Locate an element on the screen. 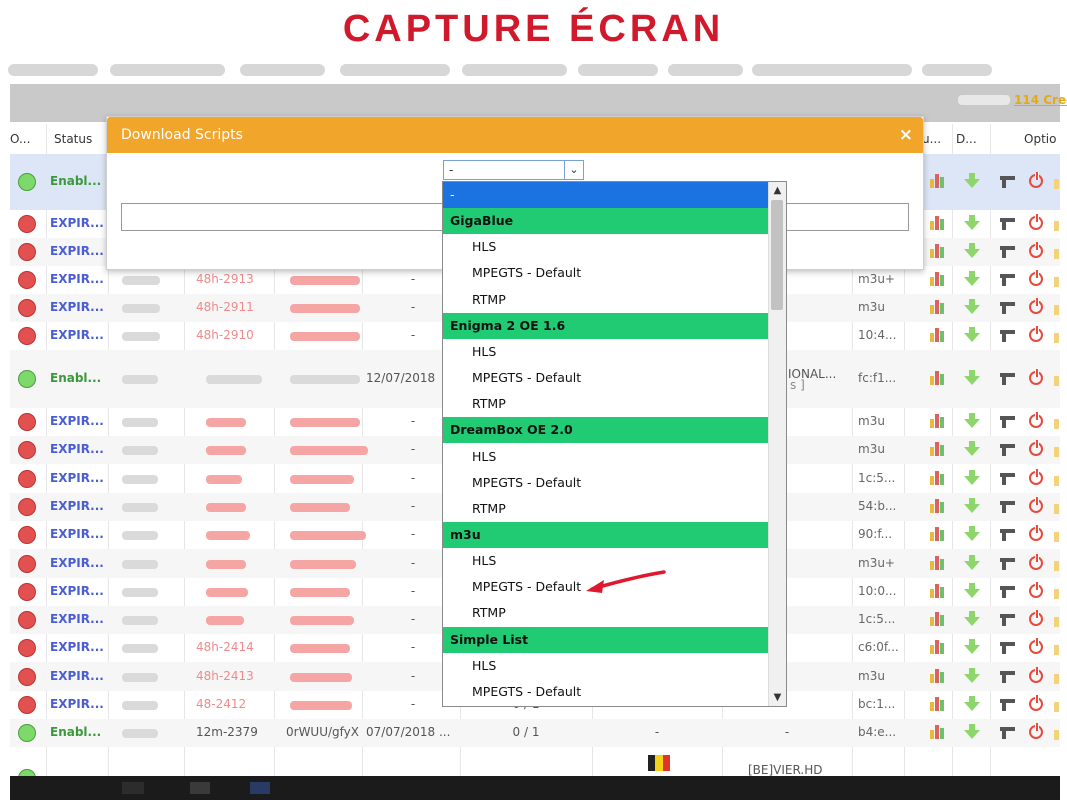  scroll-up-icon: ▲ is located at coordinates (777, 190).